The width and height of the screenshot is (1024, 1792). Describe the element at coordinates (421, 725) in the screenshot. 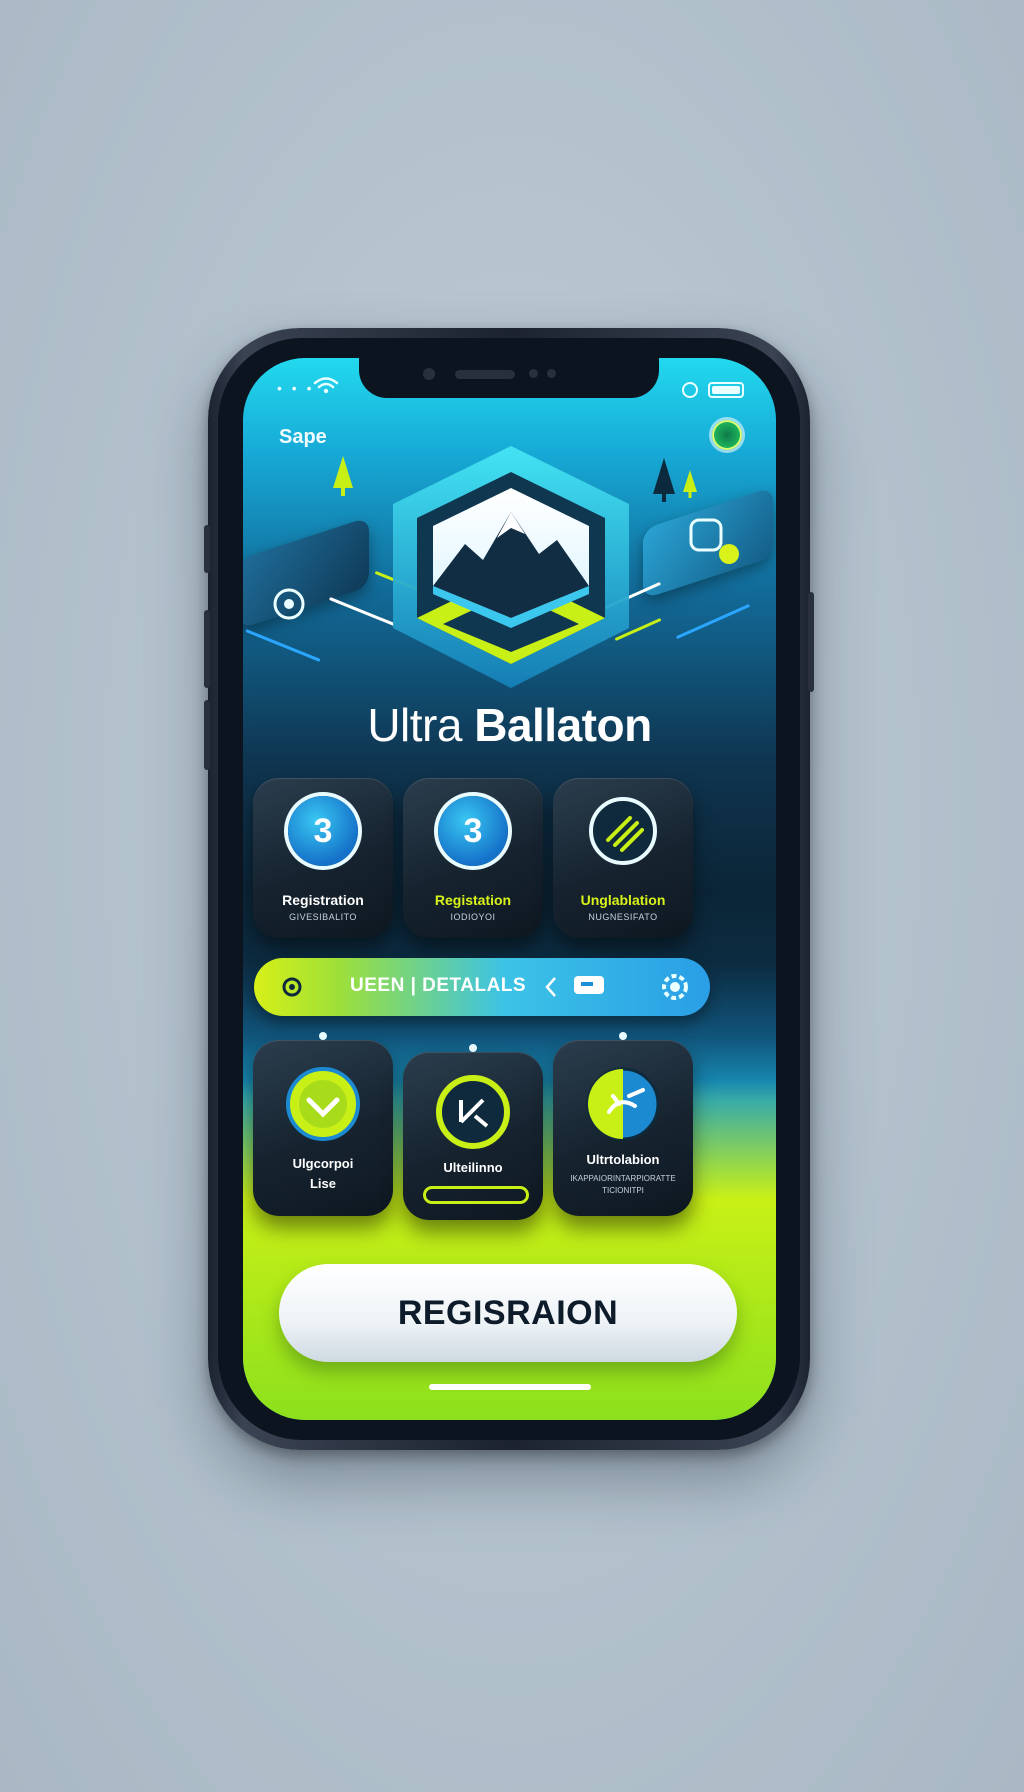

I see `app-title-light: Ultra` at that location.